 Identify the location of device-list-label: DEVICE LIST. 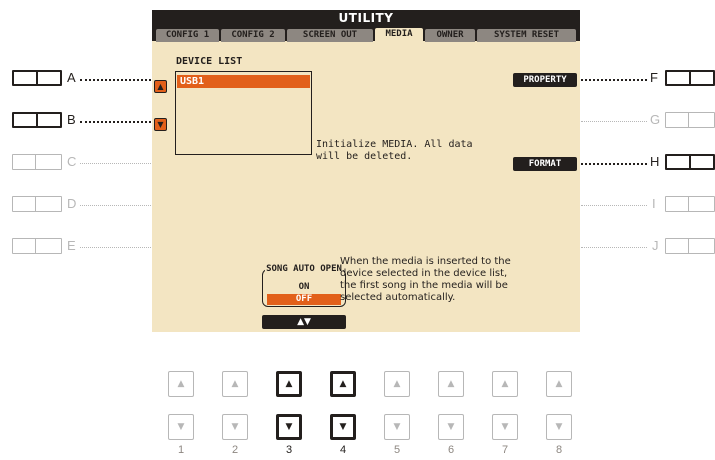
(209, 61).